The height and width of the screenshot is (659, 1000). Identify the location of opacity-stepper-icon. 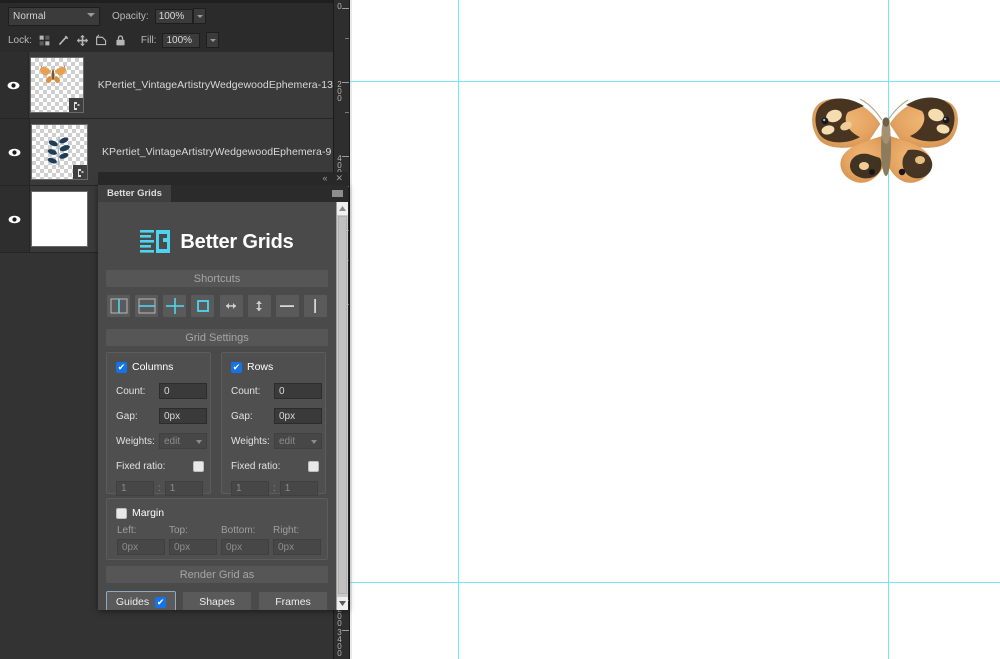
(199, 16).